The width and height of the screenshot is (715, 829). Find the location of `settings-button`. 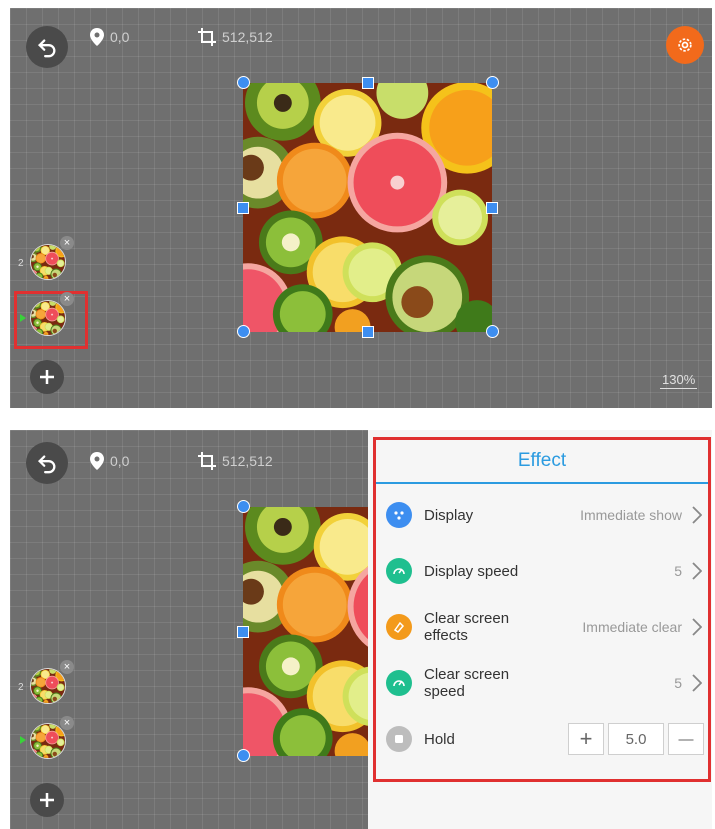

settings-button is located at coordinates (685, 45).